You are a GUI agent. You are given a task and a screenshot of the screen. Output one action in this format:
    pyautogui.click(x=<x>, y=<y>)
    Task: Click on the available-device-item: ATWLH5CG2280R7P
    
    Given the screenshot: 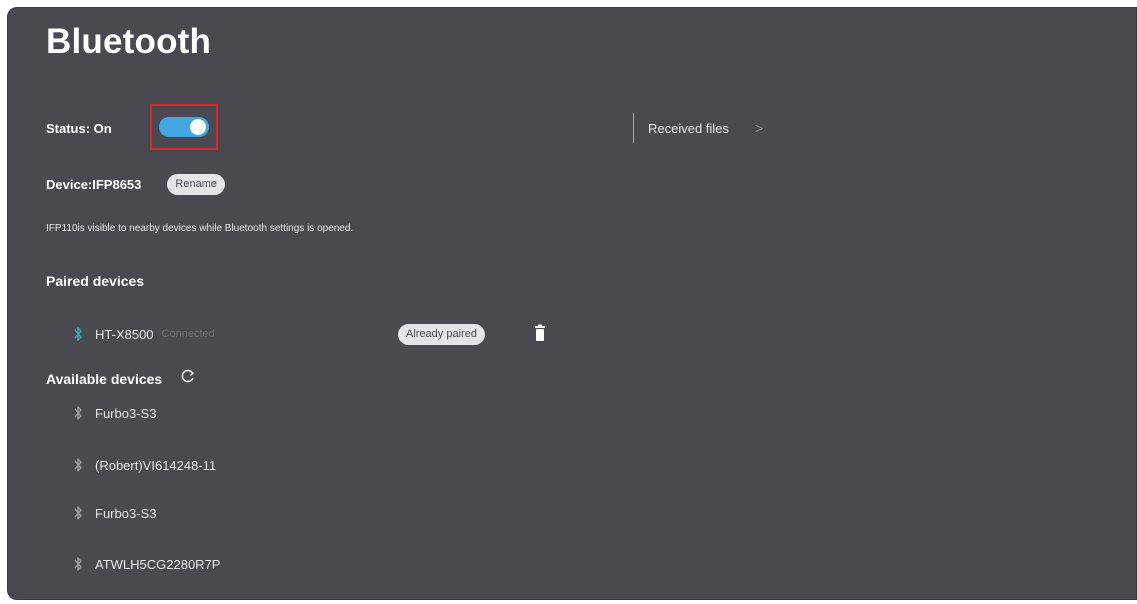 What is the action you would take?
    pyautogui.click(x=146, y=564)
    